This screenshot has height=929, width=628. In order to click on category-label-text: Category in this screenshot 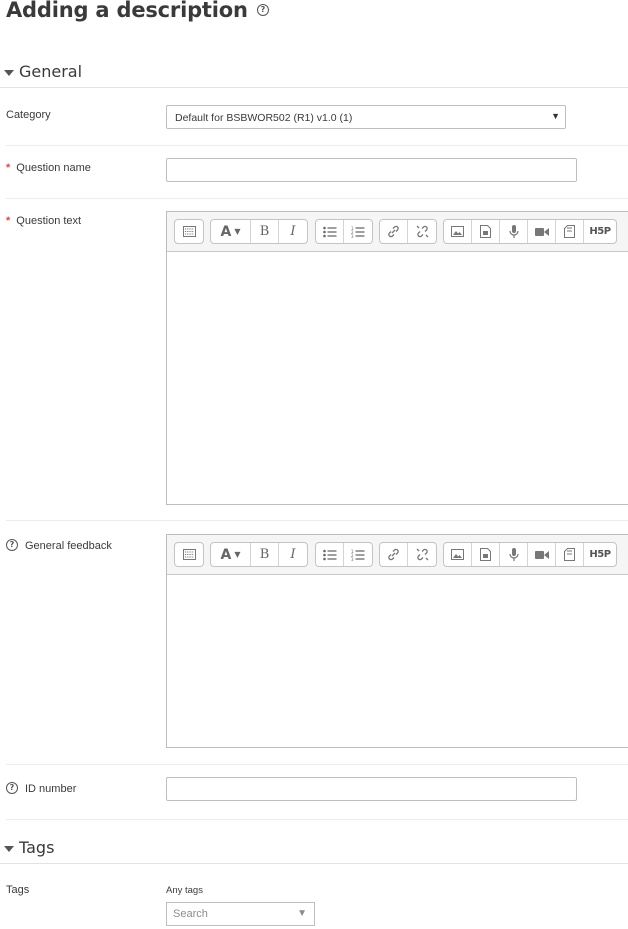, I will do `click(28, 115)`.